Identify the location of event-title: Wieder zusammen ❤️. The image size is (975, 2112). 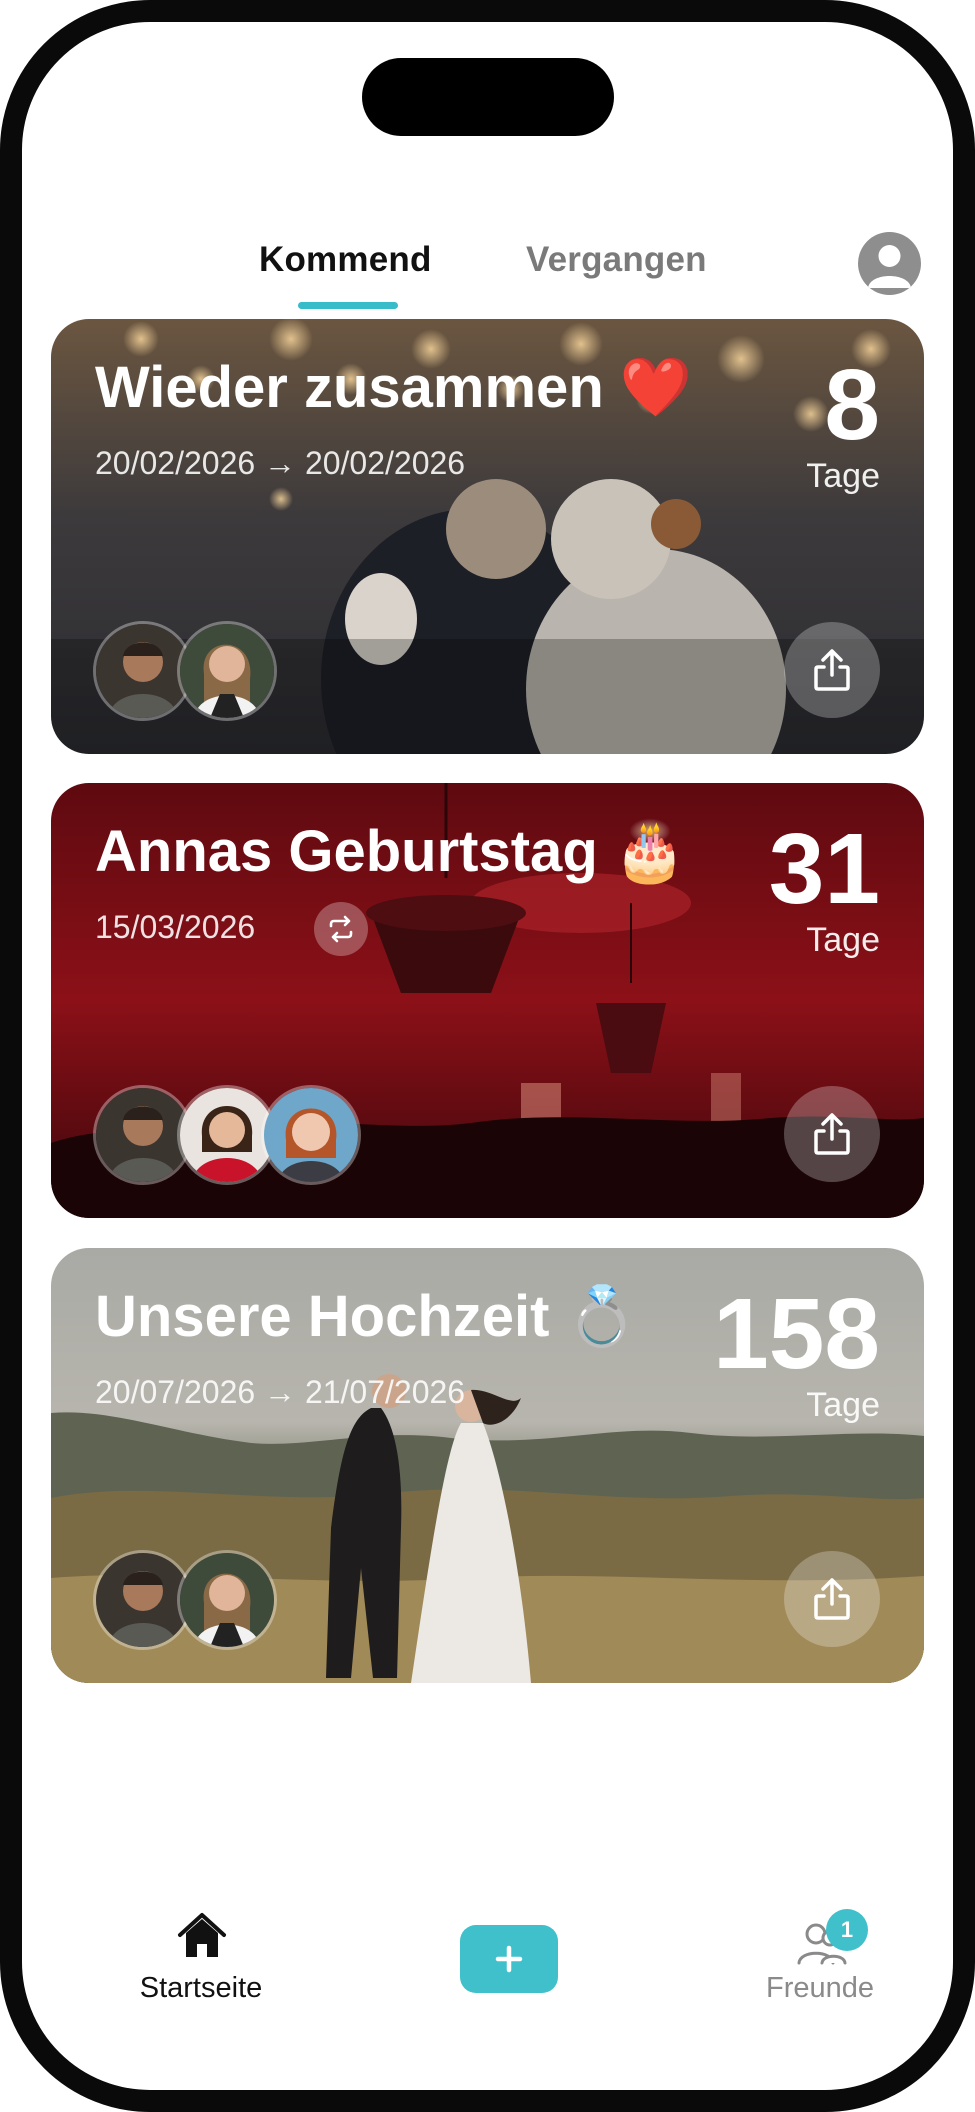
(394, 387).